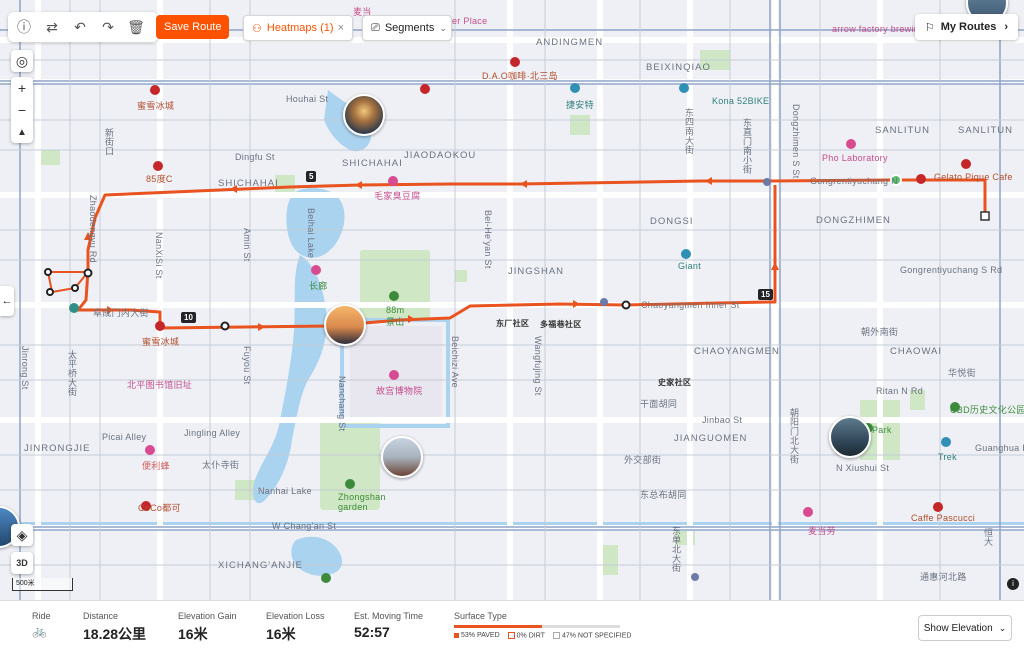 The height and width of the screenshot is (653, 1024). Describe the element at coordinates (591, 635) in the screenshot. I see `legend-not-specified: 47% NOT SPECIFIED` at that location.